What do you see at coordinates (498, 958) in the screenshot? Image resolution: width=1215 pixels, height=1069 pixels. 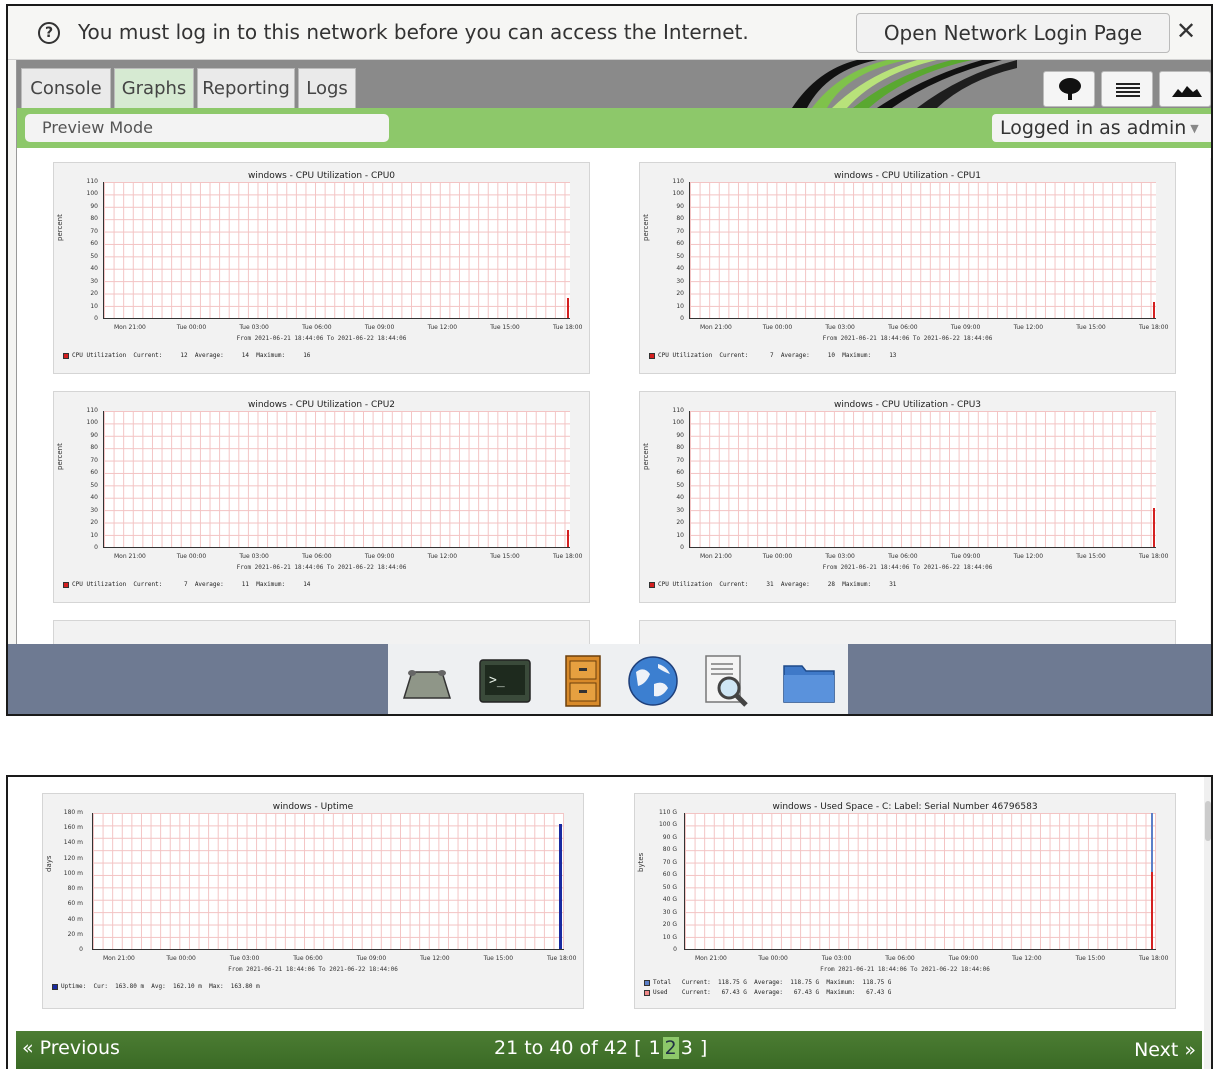 I see `x-tick-label: Tue 15:00` at bounding box center [498, 958].